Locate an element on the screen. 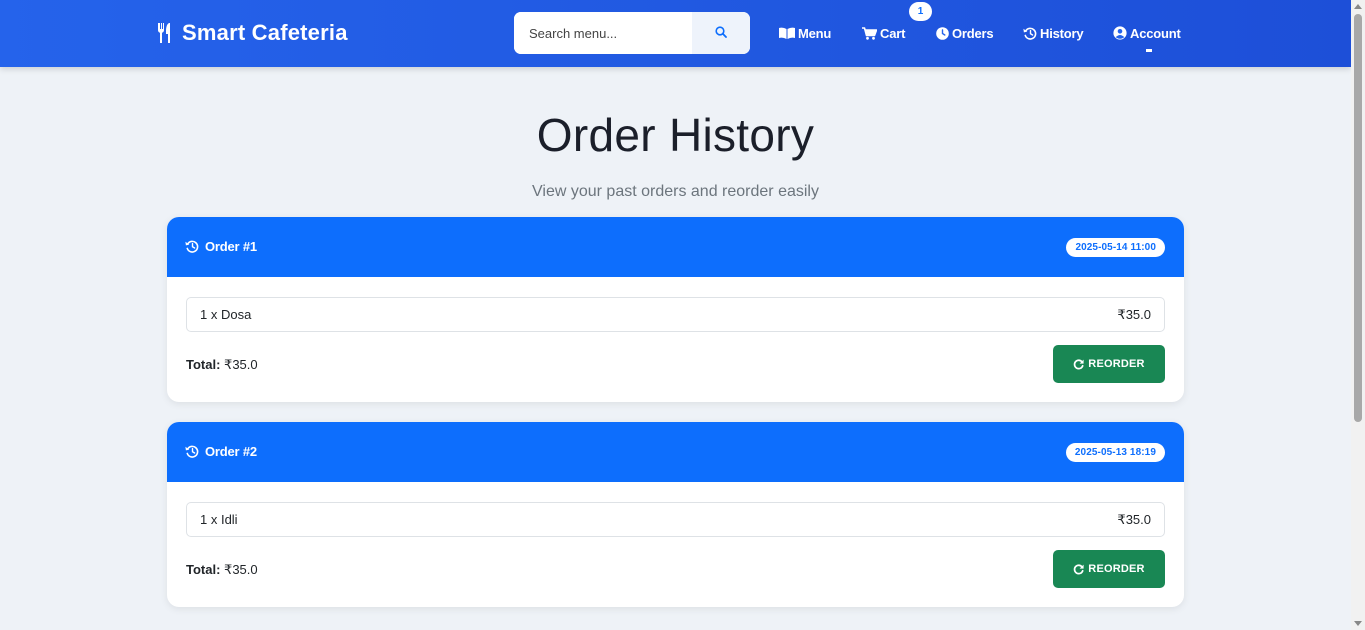 The height and width of the screenshot is (630, 1365). nav-cart: Cart is located at coordinates (883, 33).